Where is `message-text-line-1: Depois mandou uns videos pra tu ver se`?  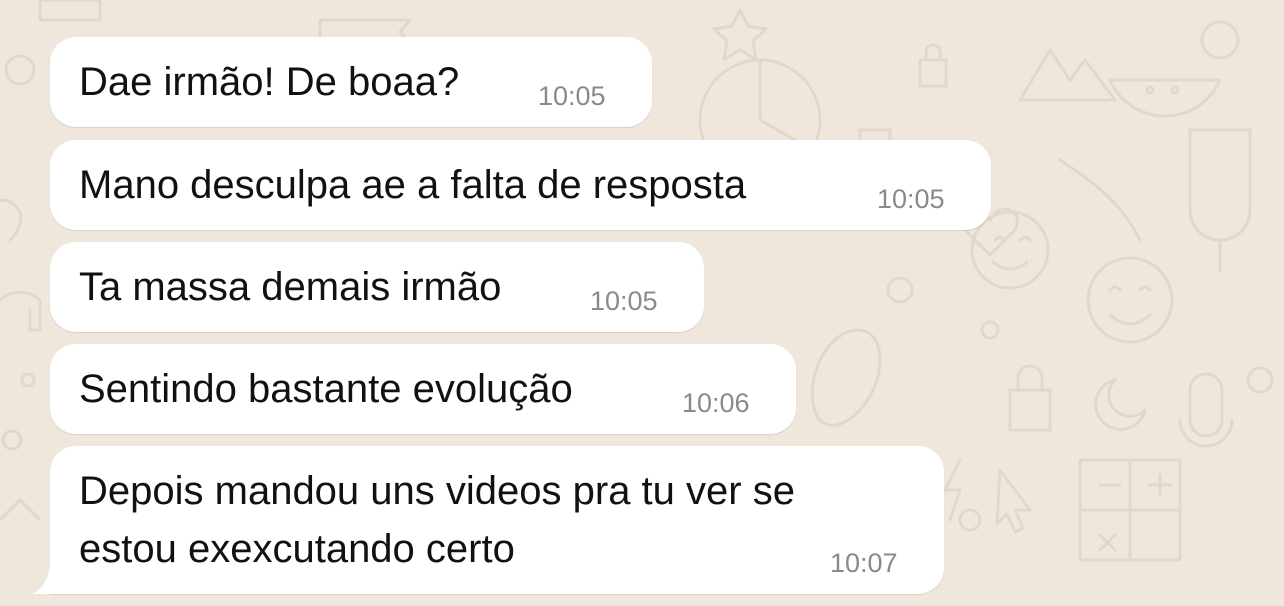
message-text-line-1: Depois mandou uns videos pra tu ver se is located at coordinates (437, 491).